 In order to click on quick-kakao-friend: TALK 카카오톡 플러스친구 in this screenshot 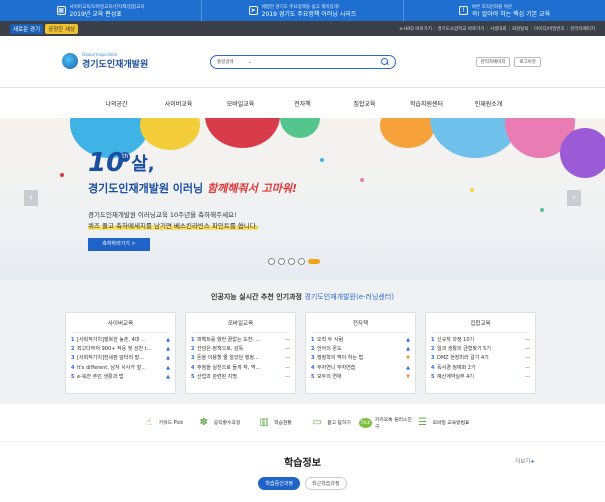, I will do `click(386, 423)`.